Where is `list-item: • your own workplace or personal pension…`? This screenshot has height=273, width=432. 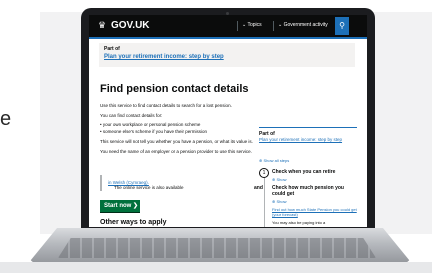
list-item: • your own workplace or personal pension… is located at coordinates (150, 124).